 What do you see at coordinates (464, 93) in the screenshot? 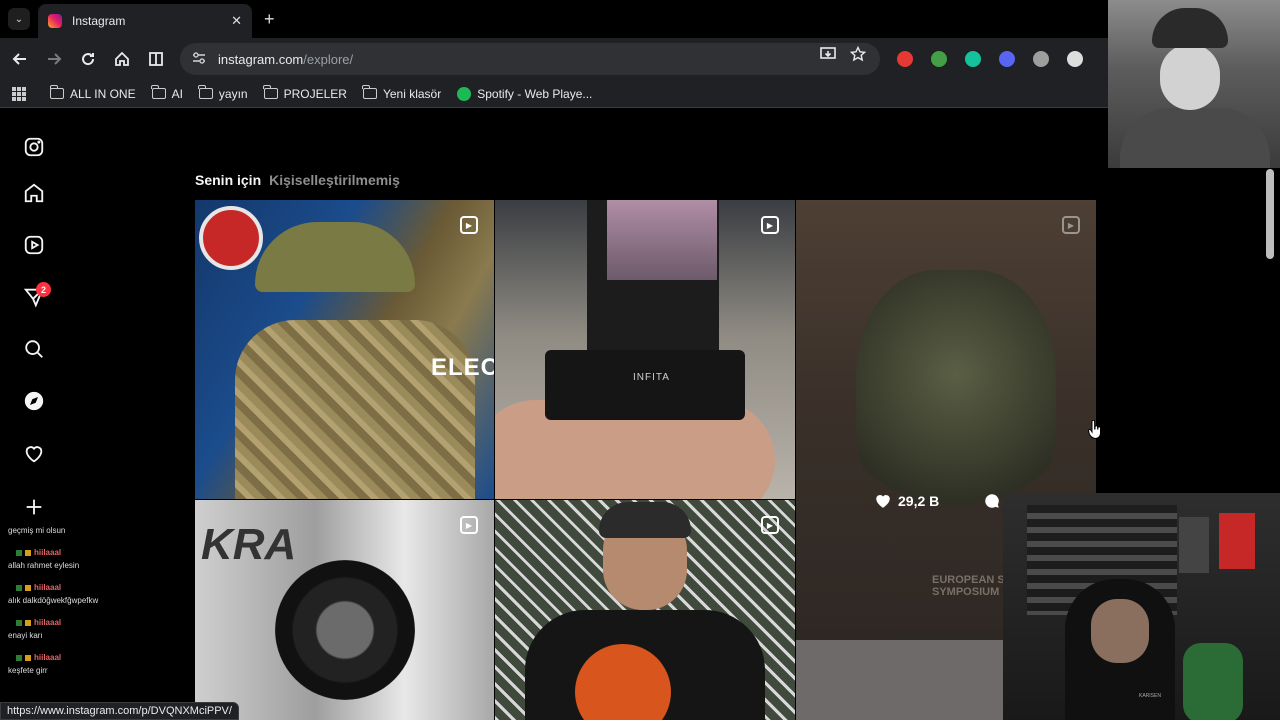
I see `spotify-icon` at bounding box center [464, 93].